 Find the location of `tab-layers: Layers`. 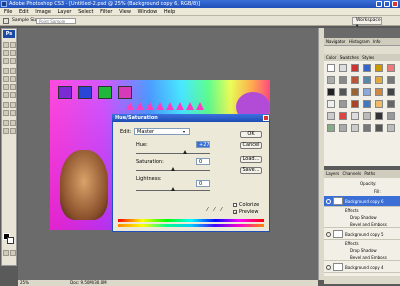

tab-layers: Layers is located at coordinates (332, 173).